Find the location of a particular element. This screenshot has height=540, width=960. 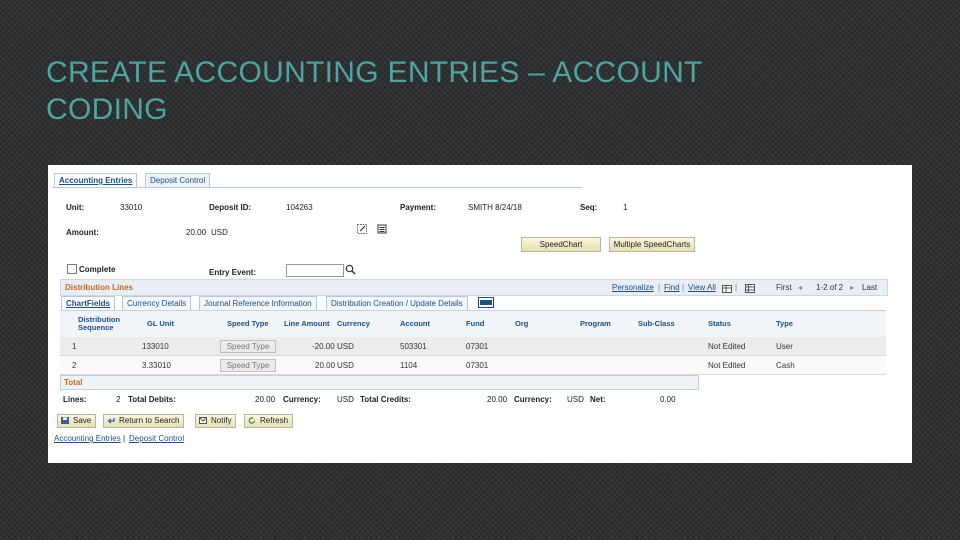

currency2-value: USD is located at coordinates (575, 399).